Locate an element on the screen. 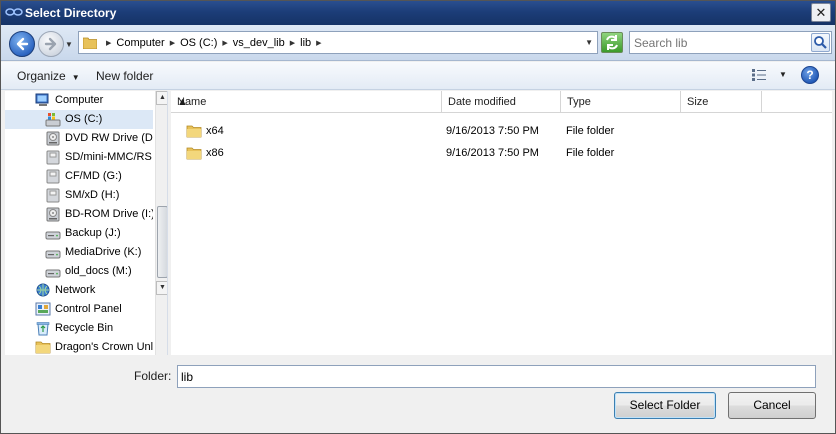 The image size is (836, 434). organize-menu: Organize ▼ is located at coordinates (48, 76).